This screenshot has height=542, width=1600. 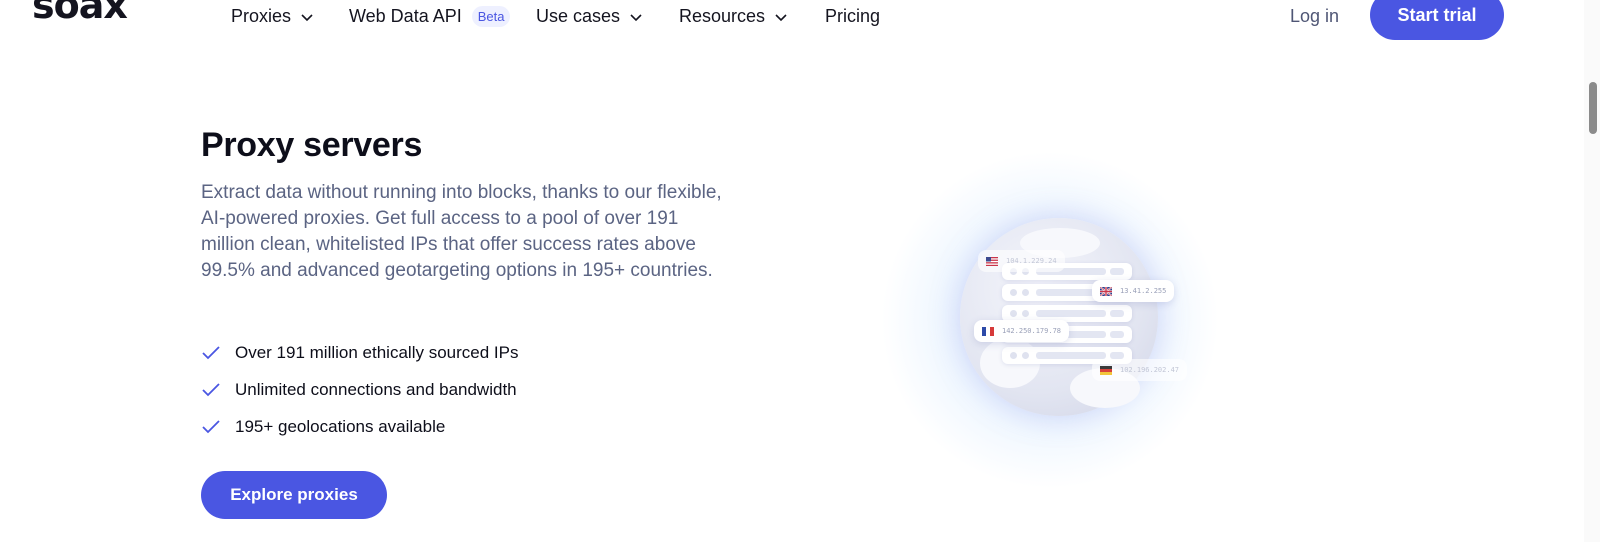 I want to click on soax-logo: soax, so click(x=80, y=12).